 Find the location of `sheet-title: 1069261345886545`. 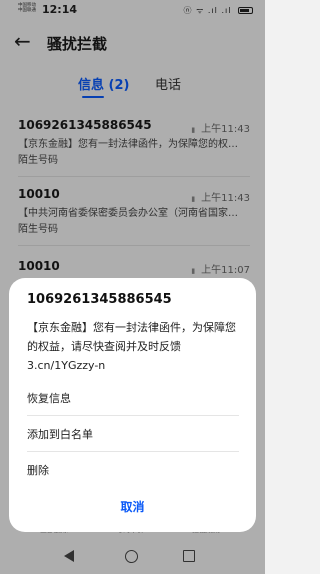

sheet-title: 1069261345886545 is located at coordinates (99, 299).